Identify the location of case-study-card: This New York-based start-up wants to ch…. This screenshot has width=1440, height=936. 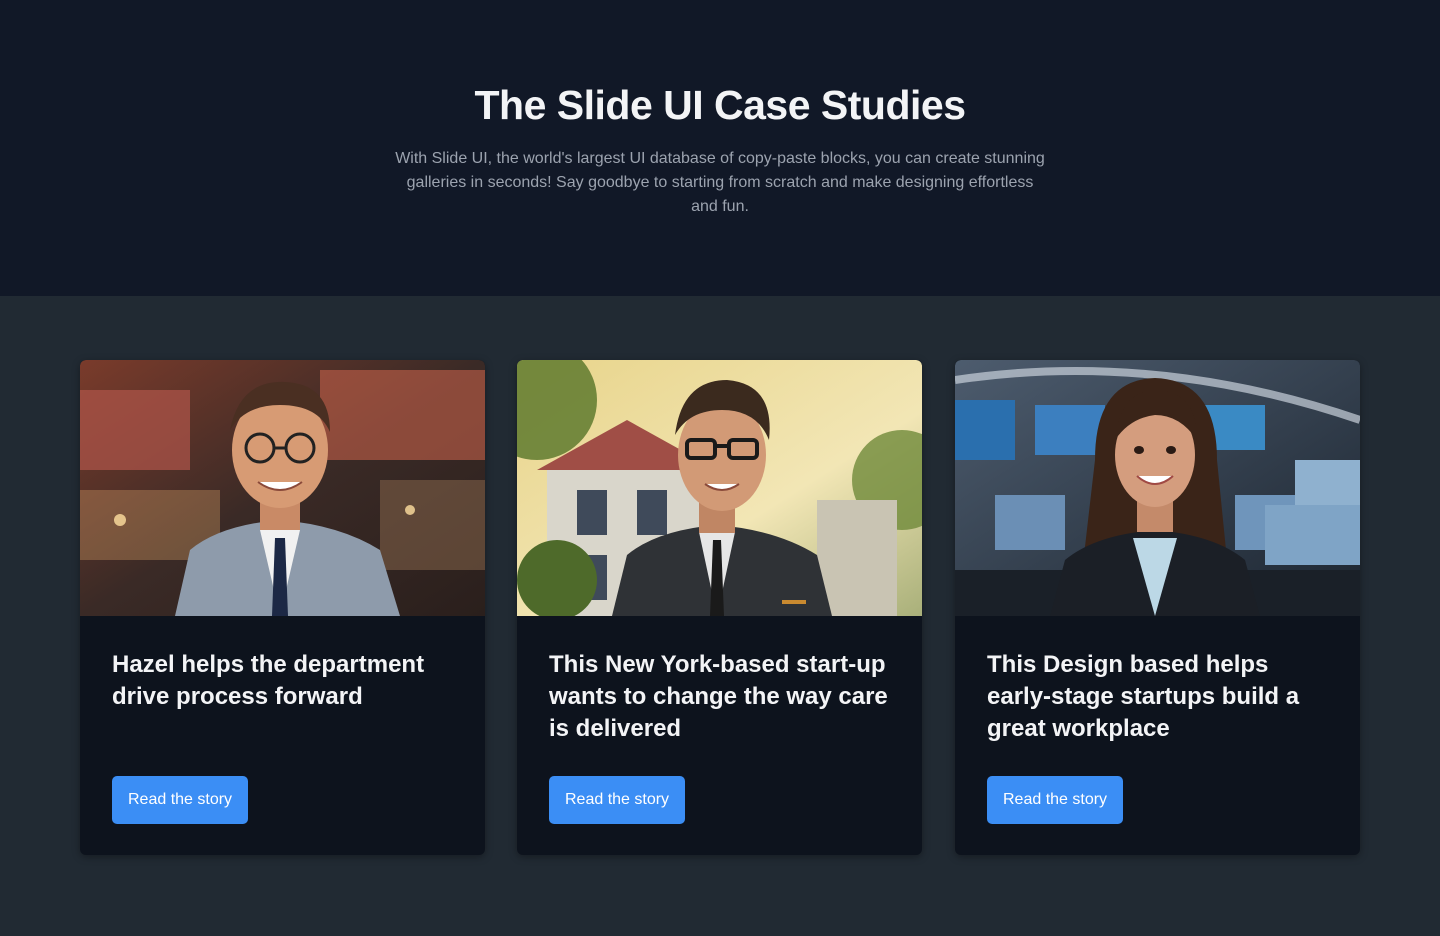
(719, 607).